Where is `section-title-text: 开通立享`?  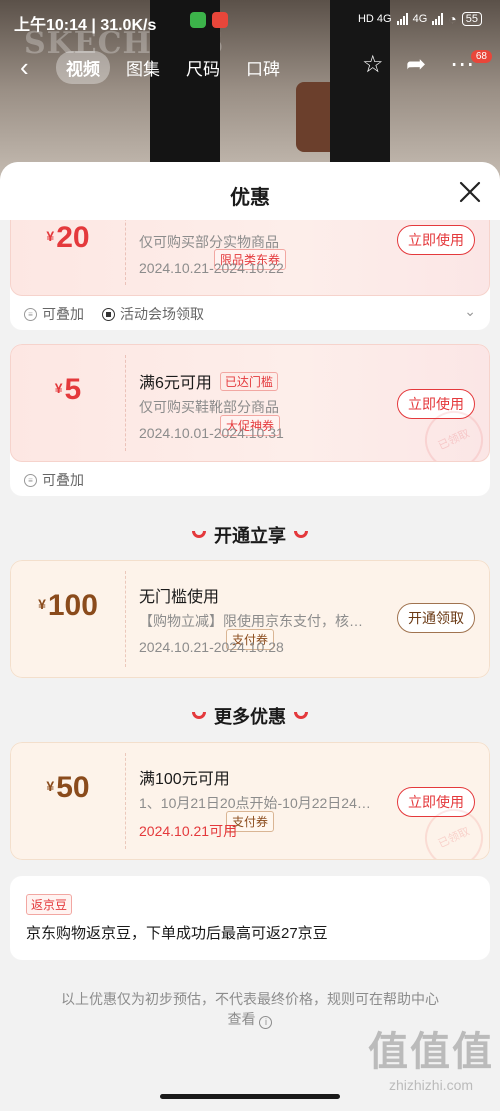 section-title-text: 开通立享 is located at coordinates (250, 536).